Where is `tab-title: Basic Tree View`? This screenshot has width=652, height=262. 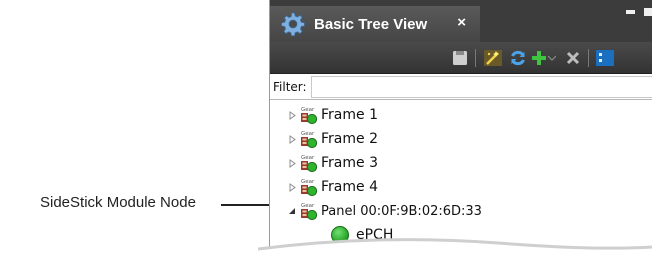
tab-title: Basic Tree View is located at coordinates (371, 24).